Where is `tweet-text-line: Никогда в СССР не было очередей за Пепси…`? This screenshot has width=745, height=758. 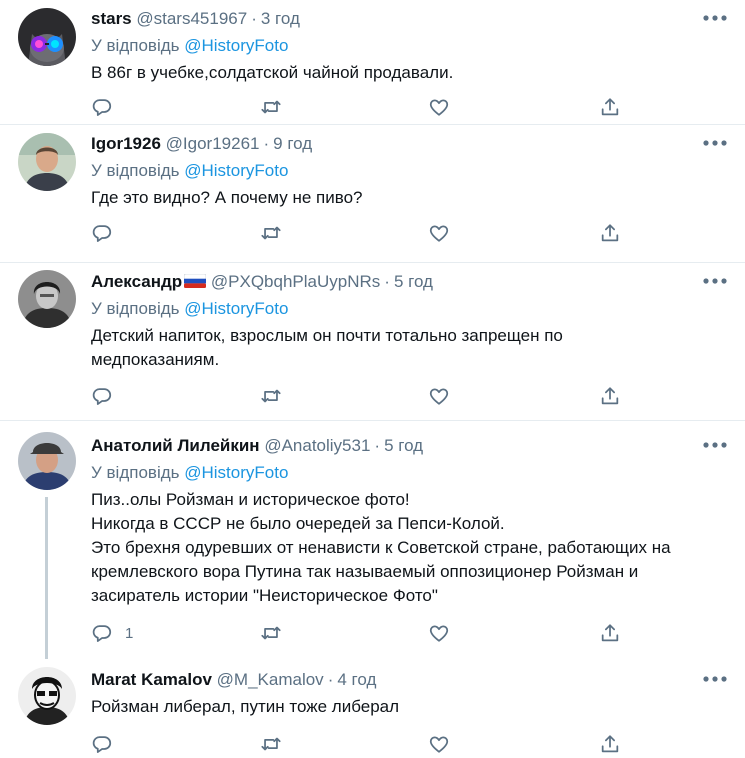
tweet-text-line: Никогда в СССР не было очередей за Пепси… is located at coordinates (298, 523).